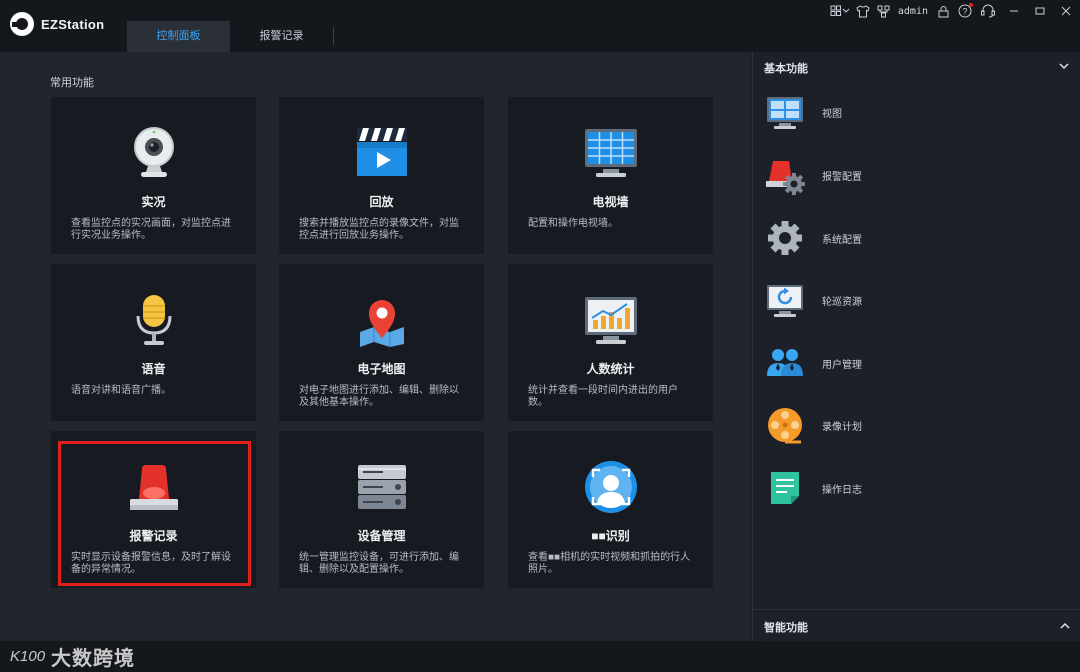 The image size is (1080, 672). I want to click on card-title: 人数统计, so click(610, 369).